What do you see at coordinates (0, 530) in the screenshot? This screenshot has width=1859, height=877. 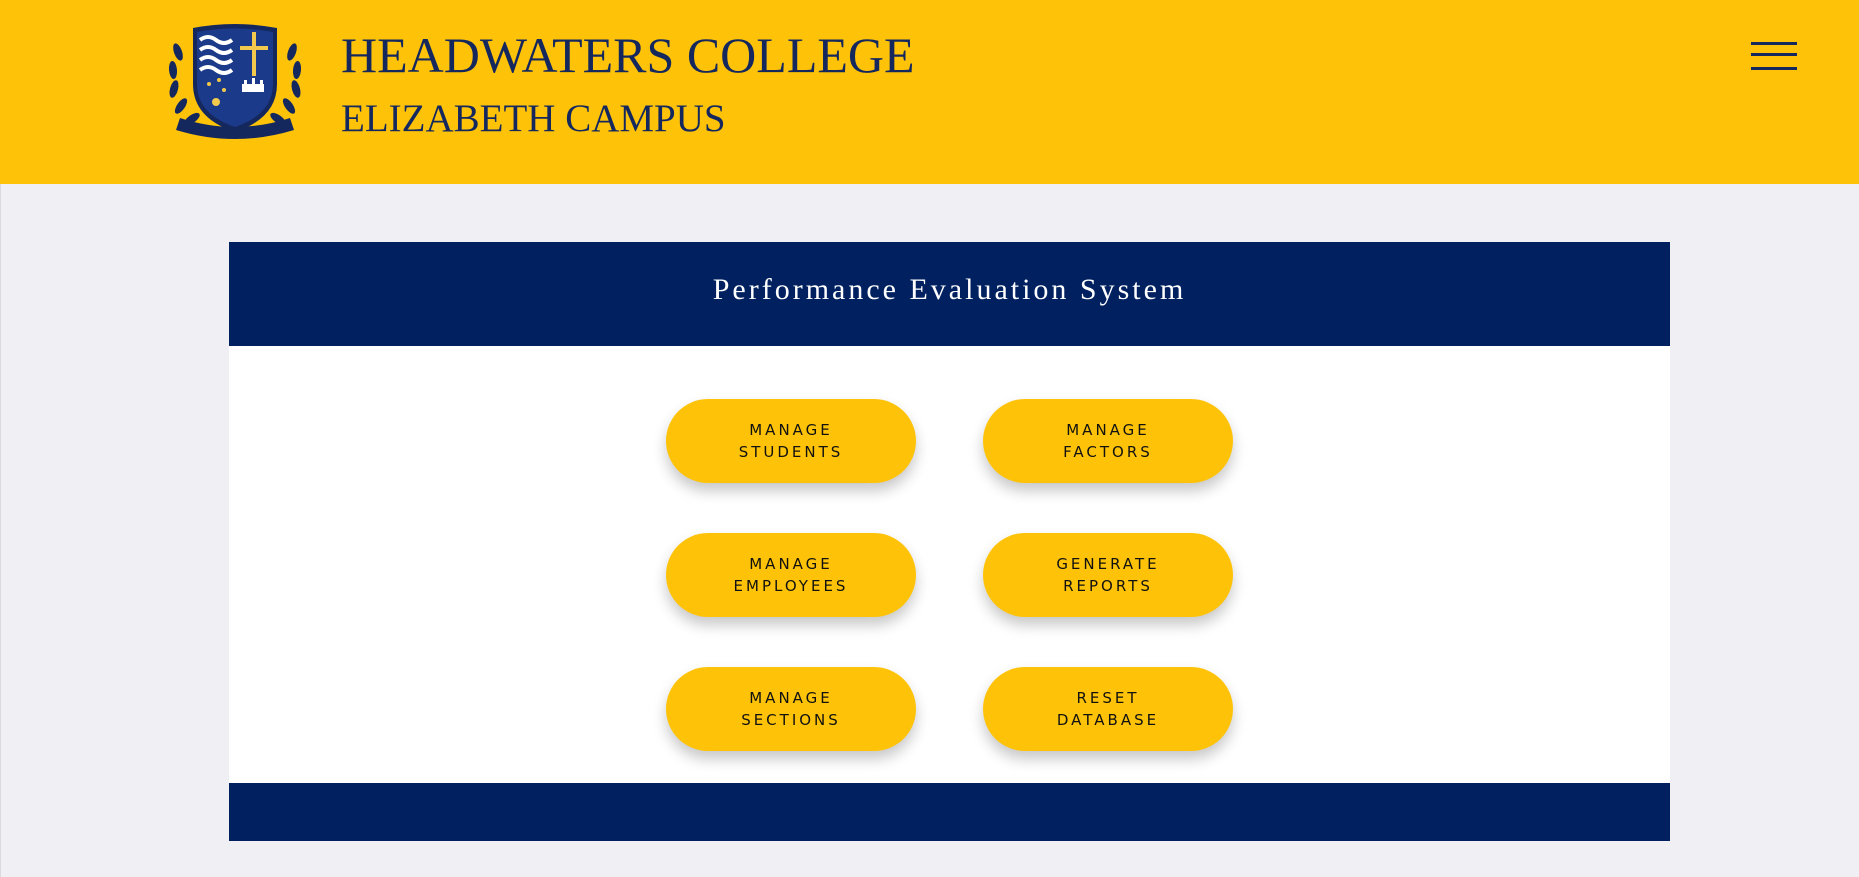 I see `page-edge-divider` at bounding box center [0, 530].